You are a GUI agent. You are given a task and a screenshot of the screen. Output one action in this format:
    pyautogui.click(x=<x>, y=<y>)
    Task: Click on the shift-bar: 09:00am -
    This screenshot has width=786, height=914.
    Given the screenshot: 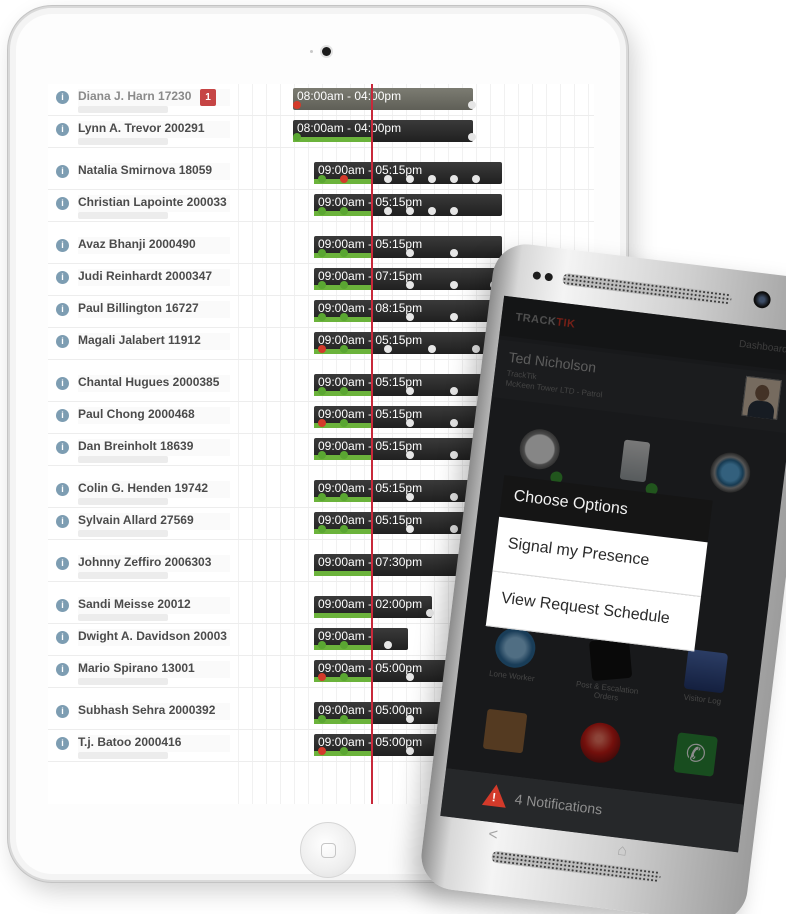 What is the action you would take?
    pyautogui.click(x=361, y=639)
    